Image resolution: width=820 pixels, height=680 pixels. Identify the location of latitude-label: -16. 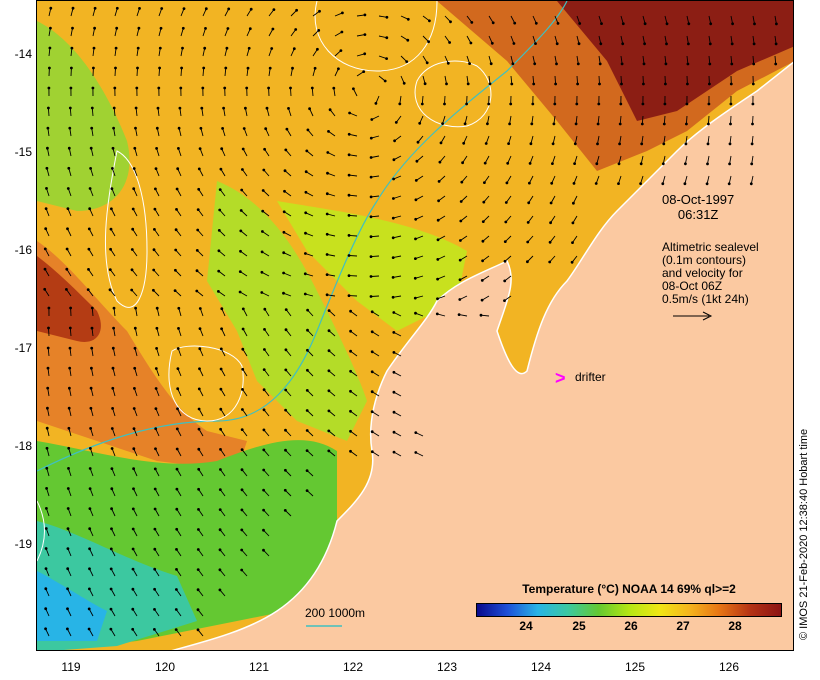
(23, 250).